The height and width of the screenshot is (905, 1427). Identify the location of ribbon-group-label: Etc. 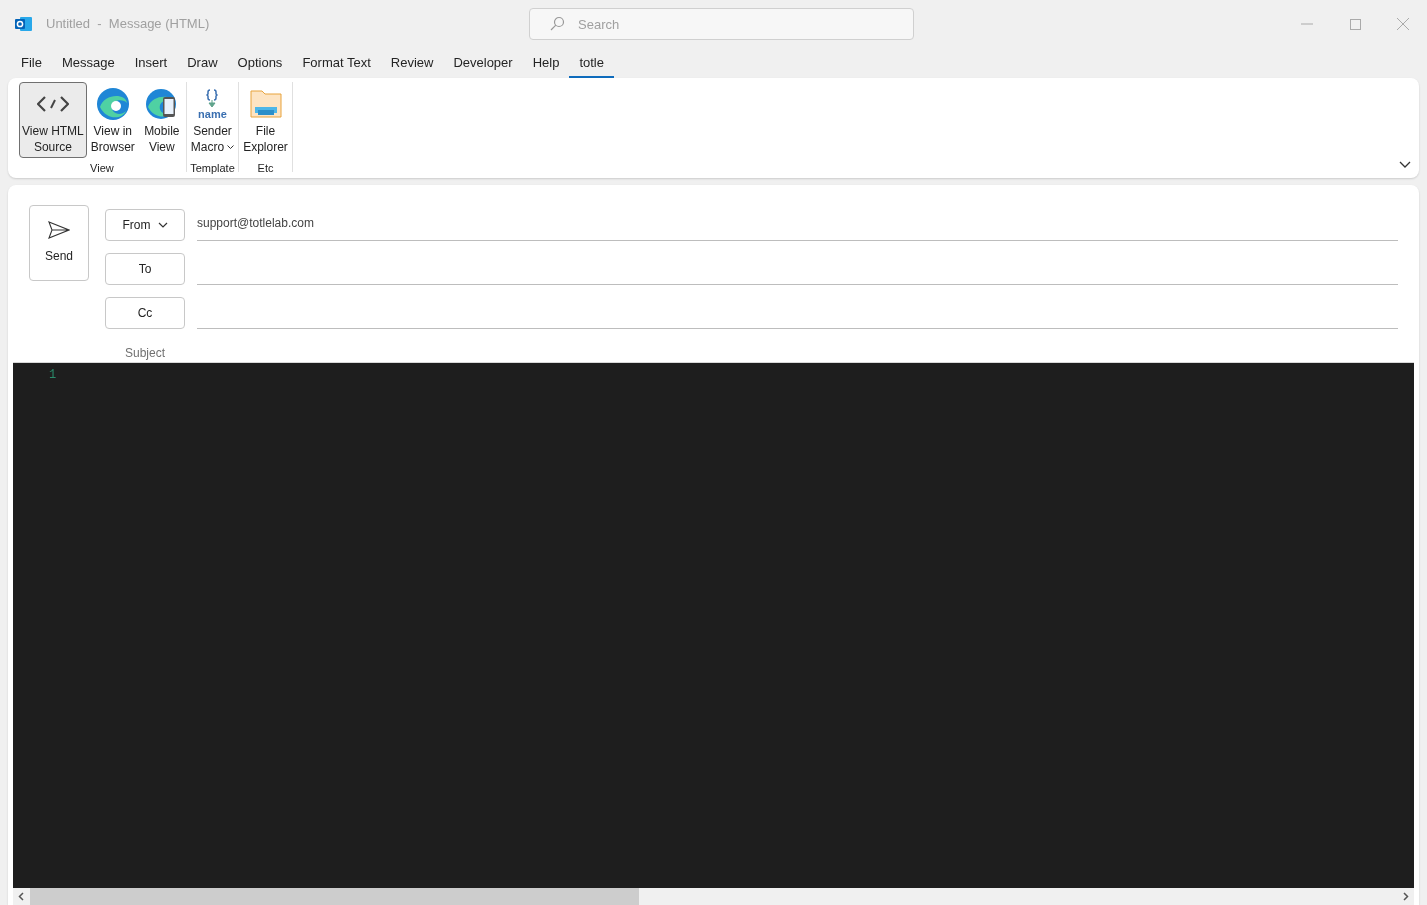
(265, 168).